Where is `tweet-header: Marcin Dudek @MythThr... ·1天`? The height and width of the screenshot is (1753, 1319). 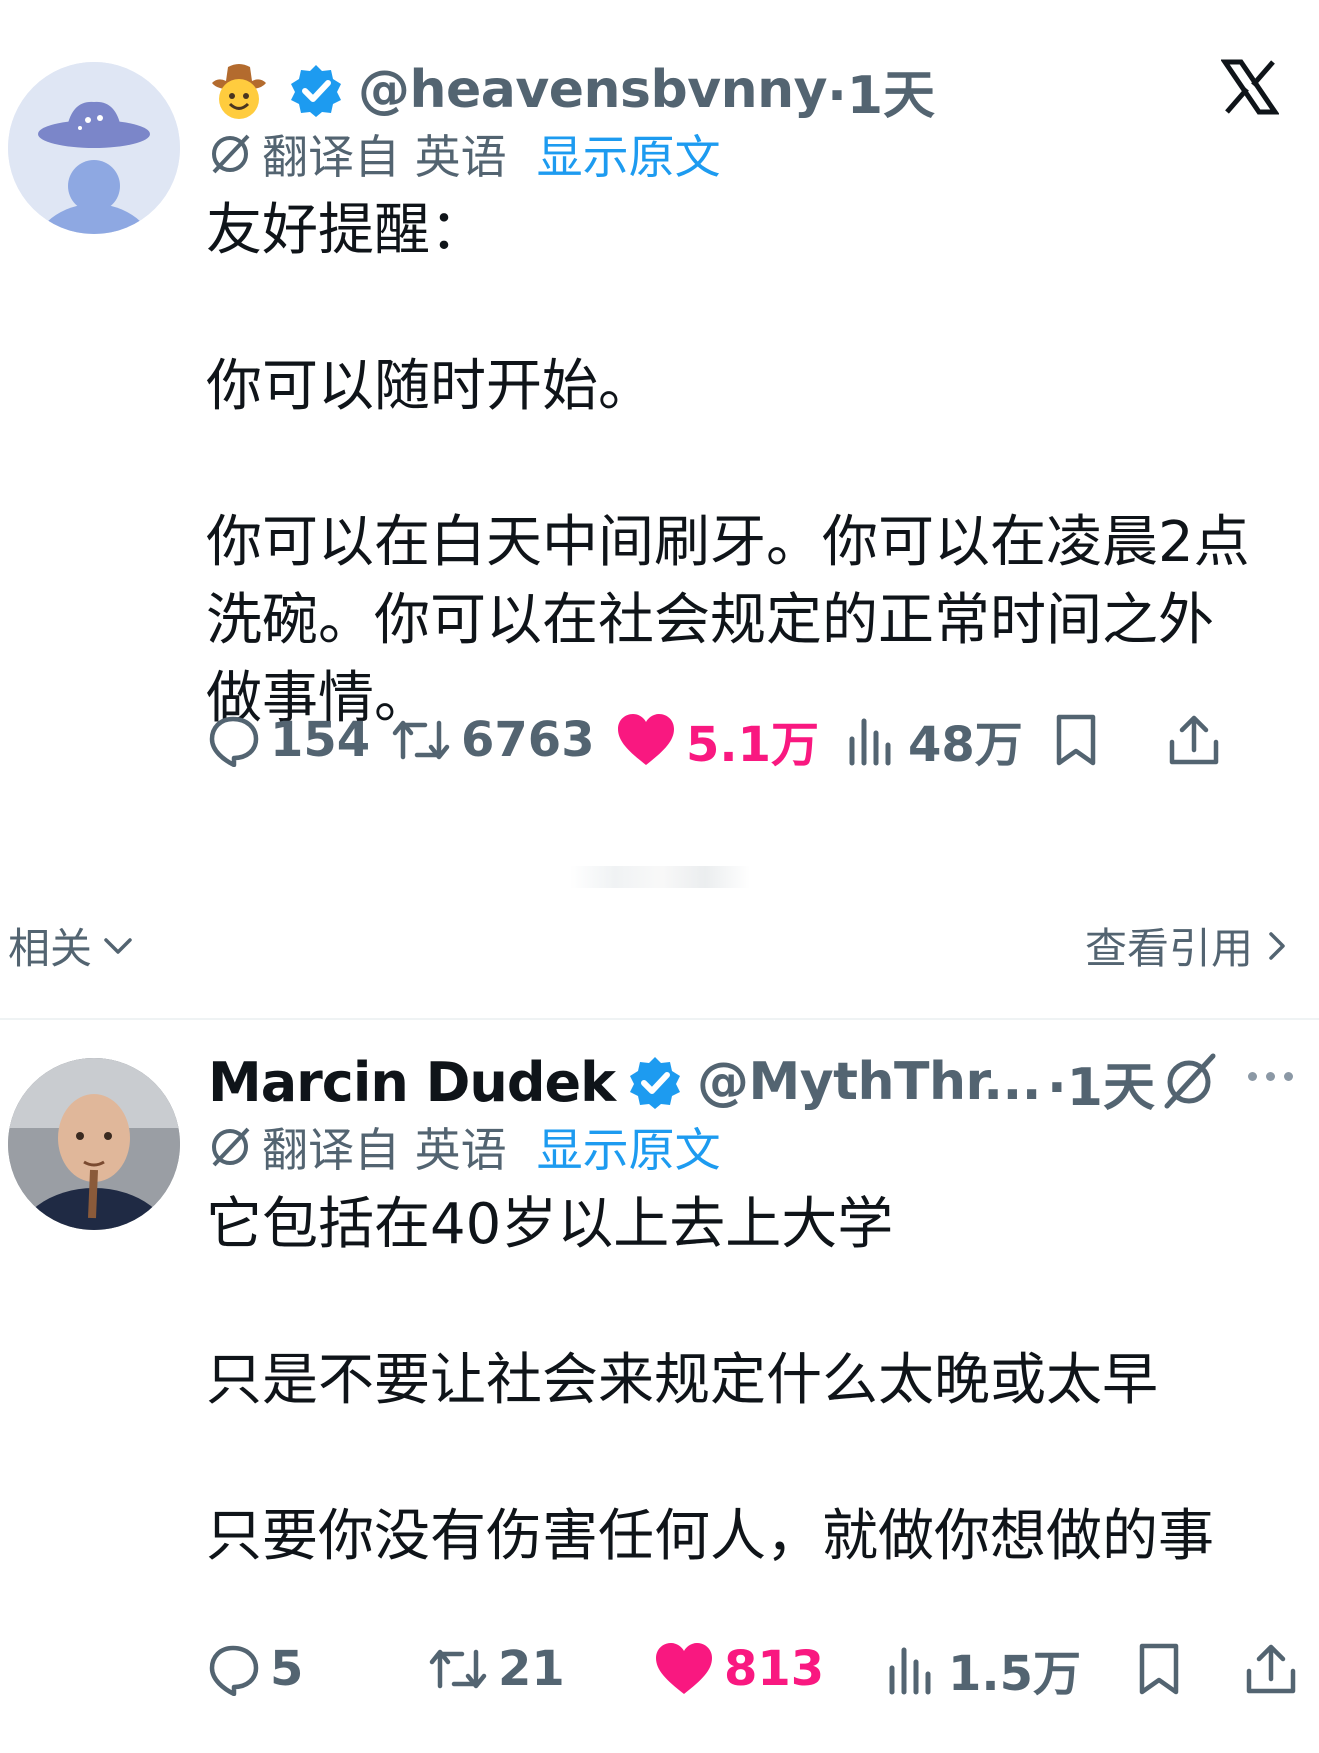 tweet-header: Marcin Dudek @MythThr... ·1天 is located at coordinates (681, 1082).